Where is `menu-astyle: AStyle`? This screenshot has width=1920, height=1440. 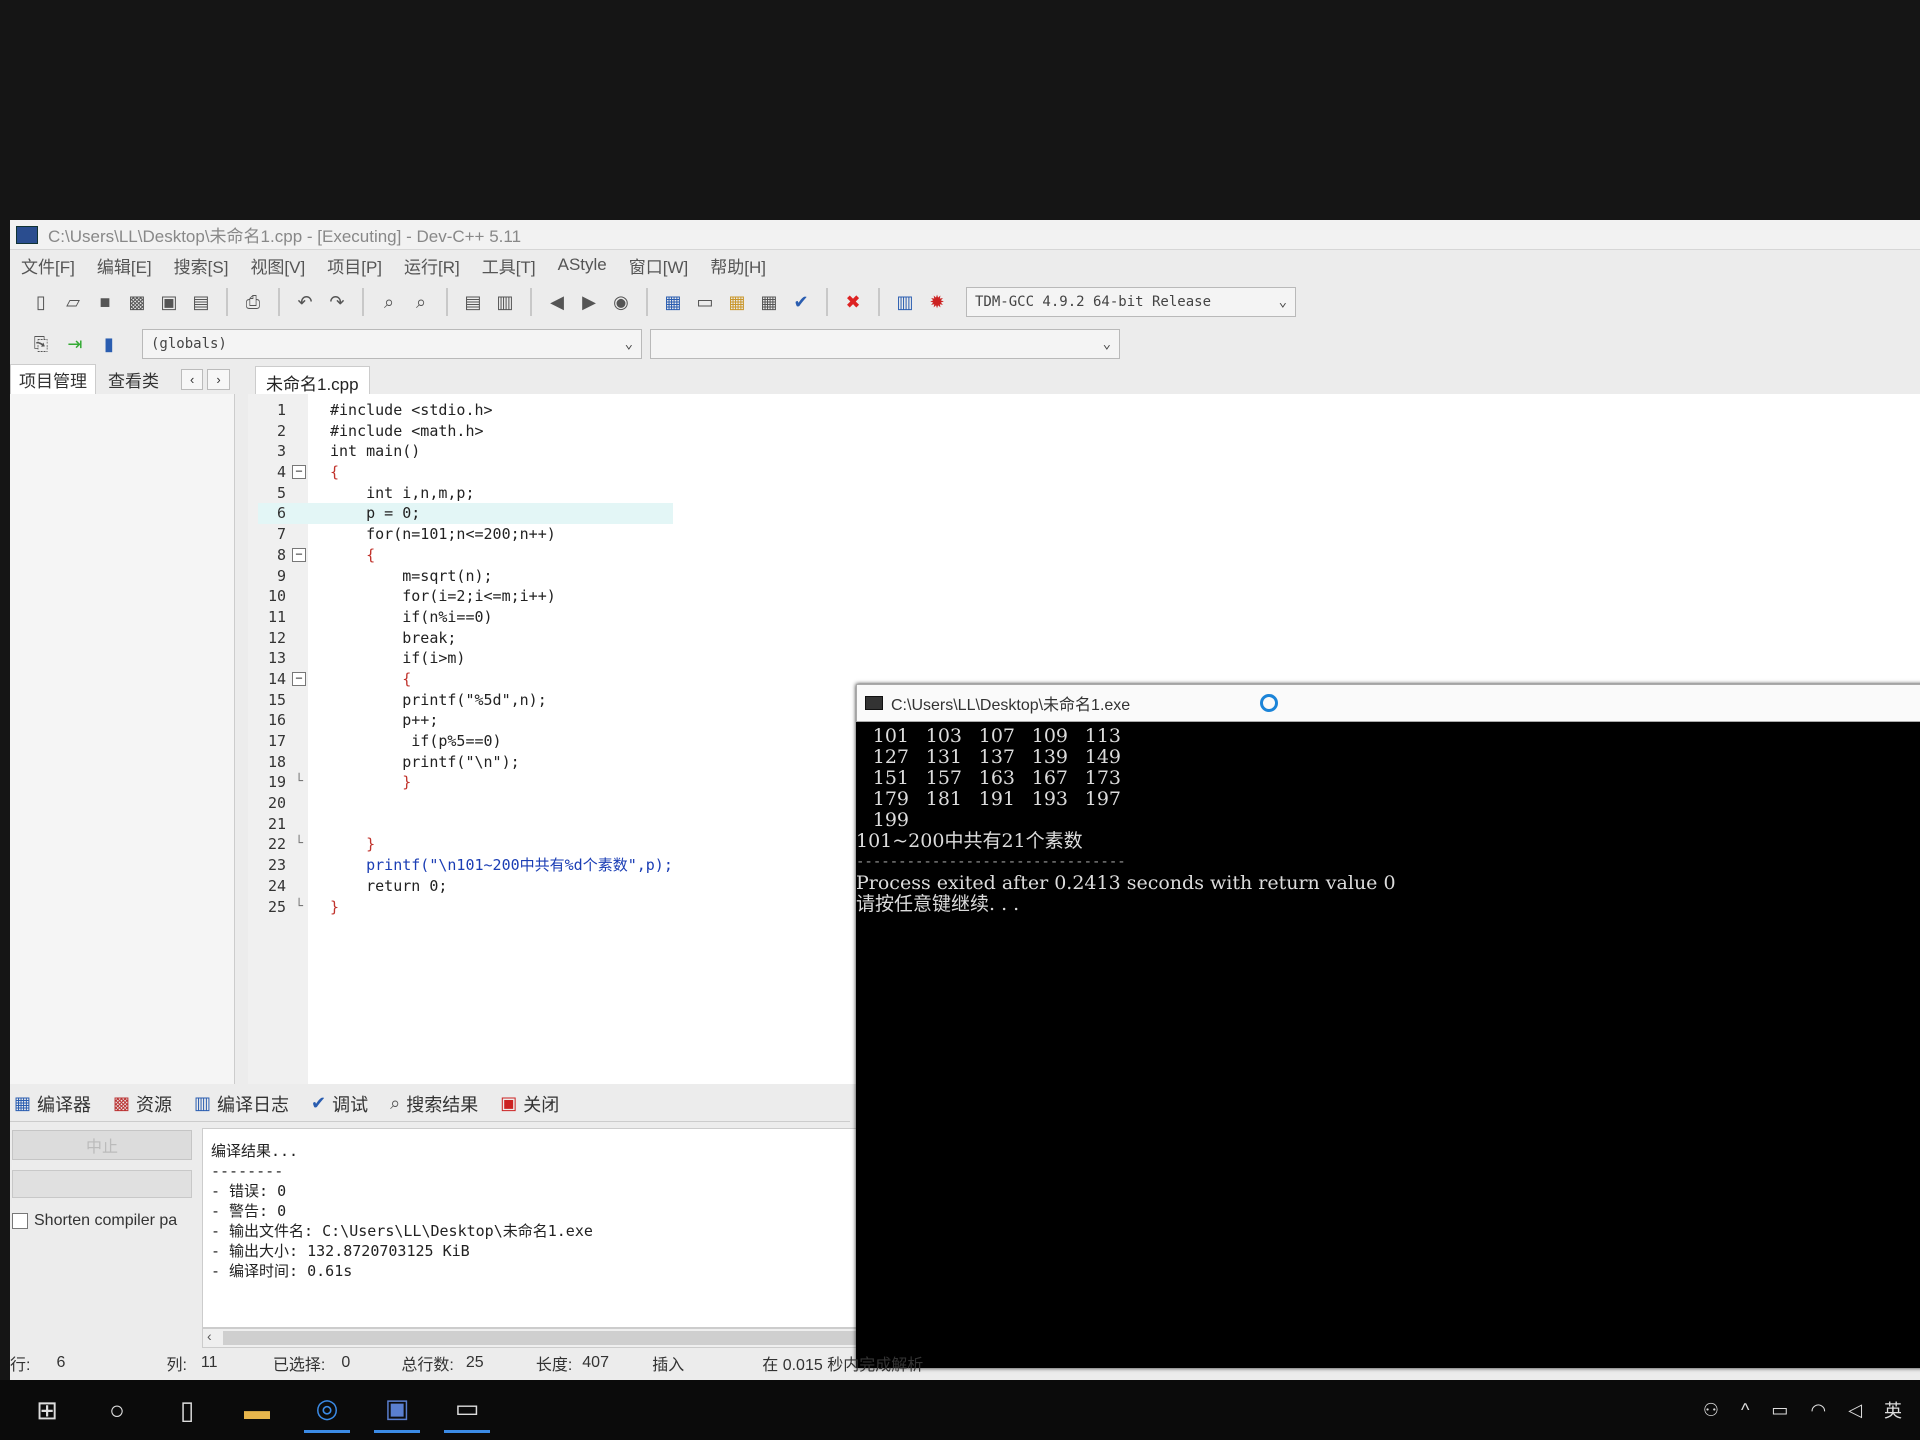
menu-astyle: AStyle is located at coordinates (582, 265).